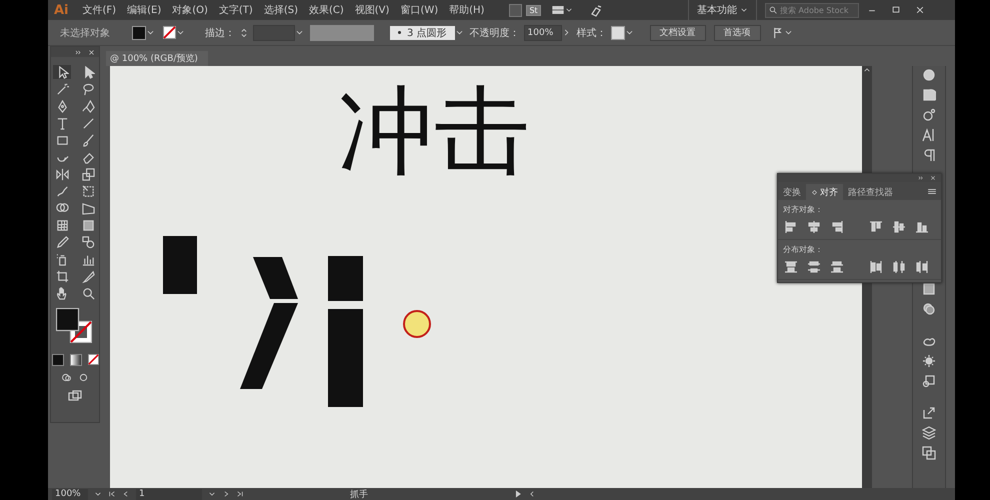 This screenshot has height=500, width=990. Describe the element at coordinates (495, 33) in the screenshot. I see `opacity-label: 不透明度：` at that location.